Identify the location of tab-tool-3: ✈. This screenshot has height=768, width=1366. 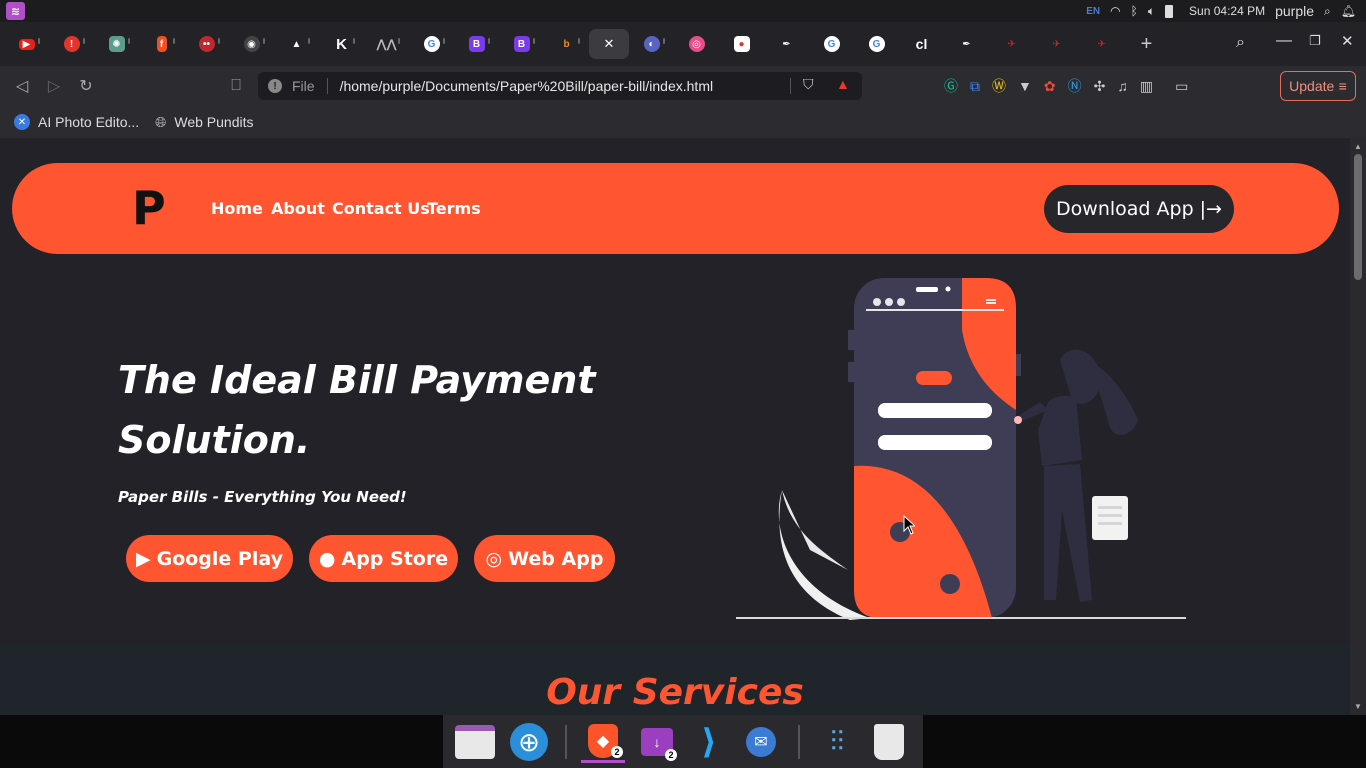
(1101, 44).